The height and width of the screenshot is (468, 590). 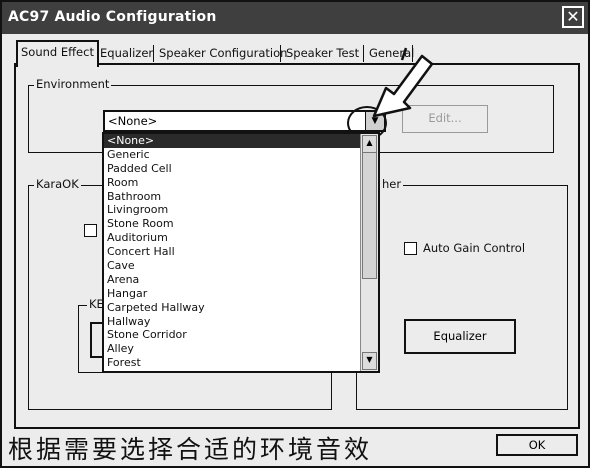 What do you see at coordinates (241, 238) in the screenshot?
I see `list-item: Auditorium` at bounding box center [241, 238].